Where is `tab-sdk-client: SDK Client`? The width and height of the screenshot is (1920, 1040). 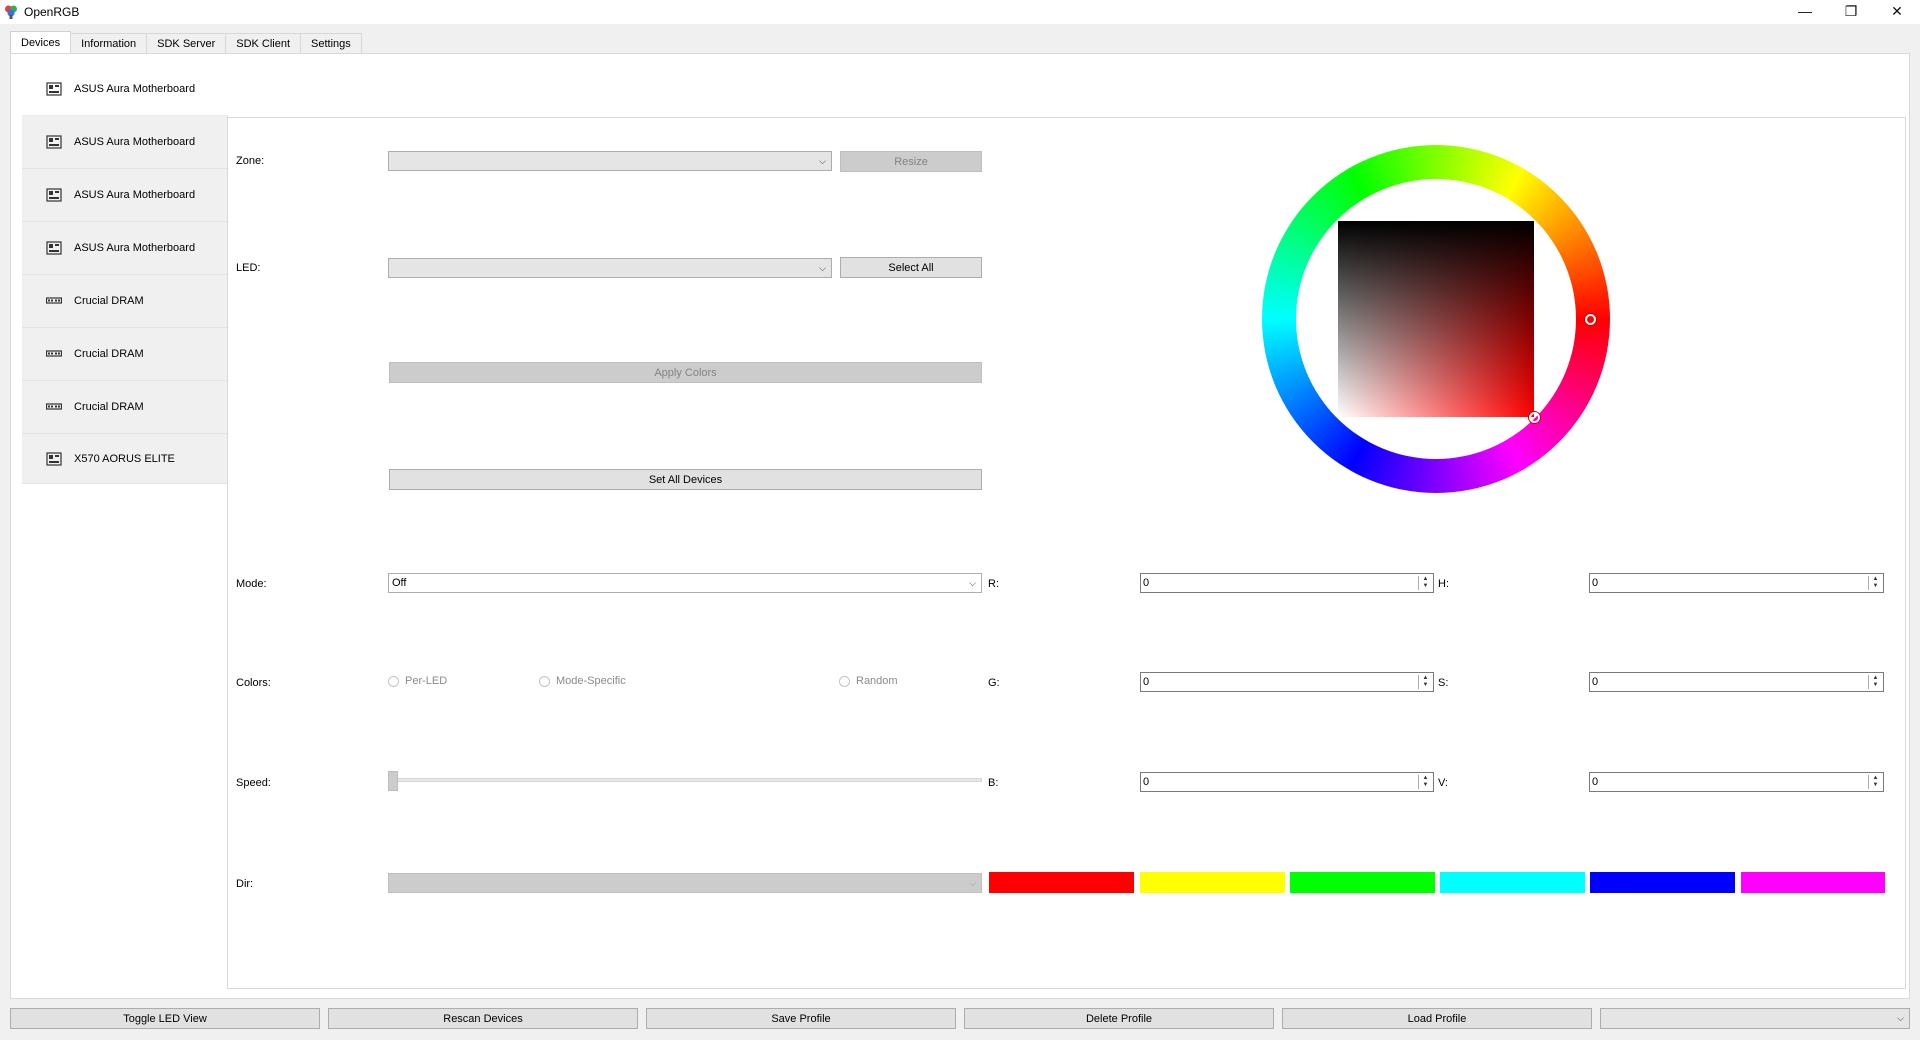
tab-sdk-client: SDK Client is located at coordinates (263, 43).